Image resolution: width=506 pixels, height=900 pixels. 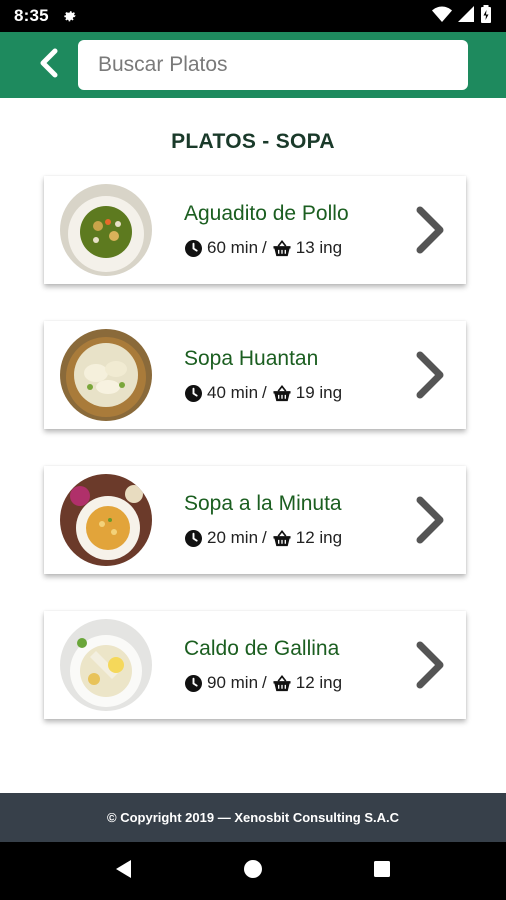 I want to click on gear-icon, so click(x=70, y=16).